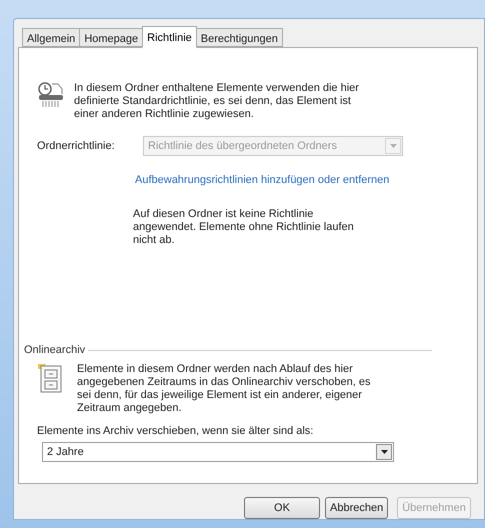 The width and height of the screenshot is (485, 528). I want to click on tab: Richtlinie, so click(169, 37).